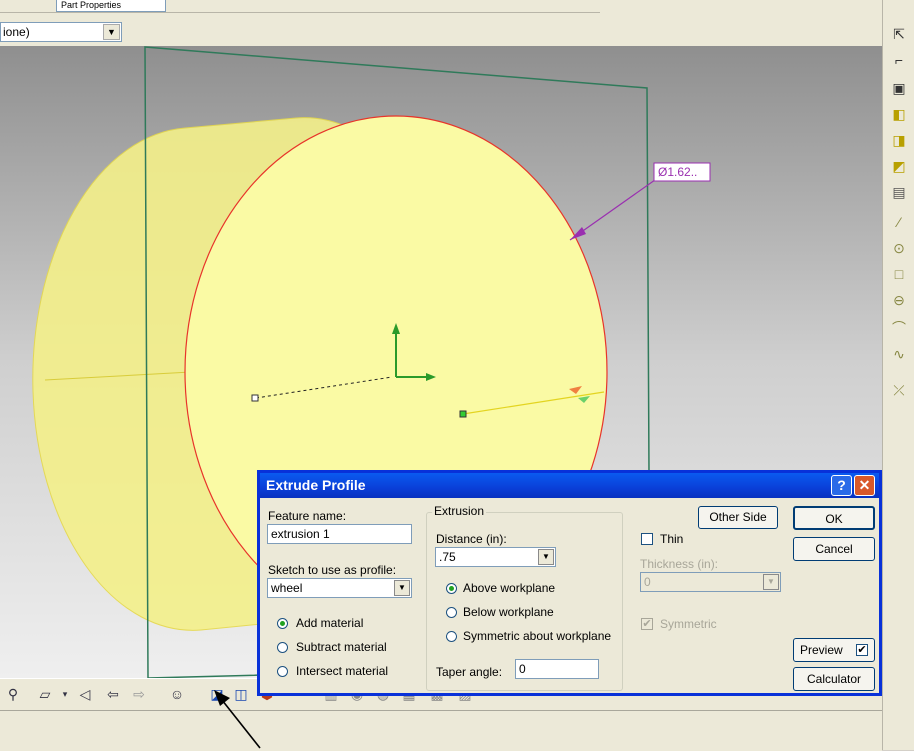  Describe the element at coordinates (898, 375) in the screenshot. I see `sketch-toolbar: ⇱ ⌐ ▣ ◧ ◨ ◩ ▤ ⁄ ⊙ □ ⊖ ⌒ ∿ ⤫` at that location.